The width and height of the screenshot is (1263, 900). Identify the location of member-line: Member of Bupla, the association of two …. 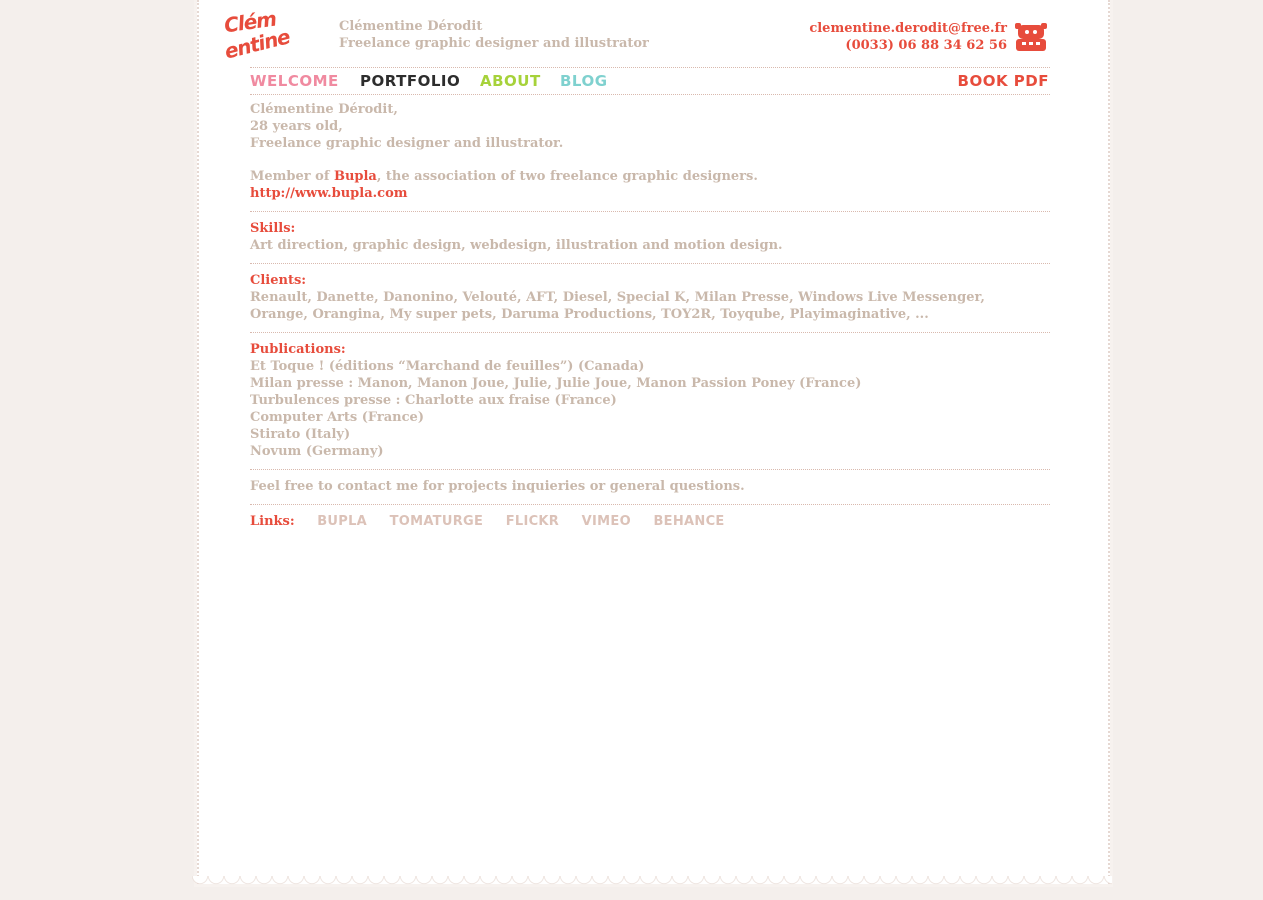
(650, 176).